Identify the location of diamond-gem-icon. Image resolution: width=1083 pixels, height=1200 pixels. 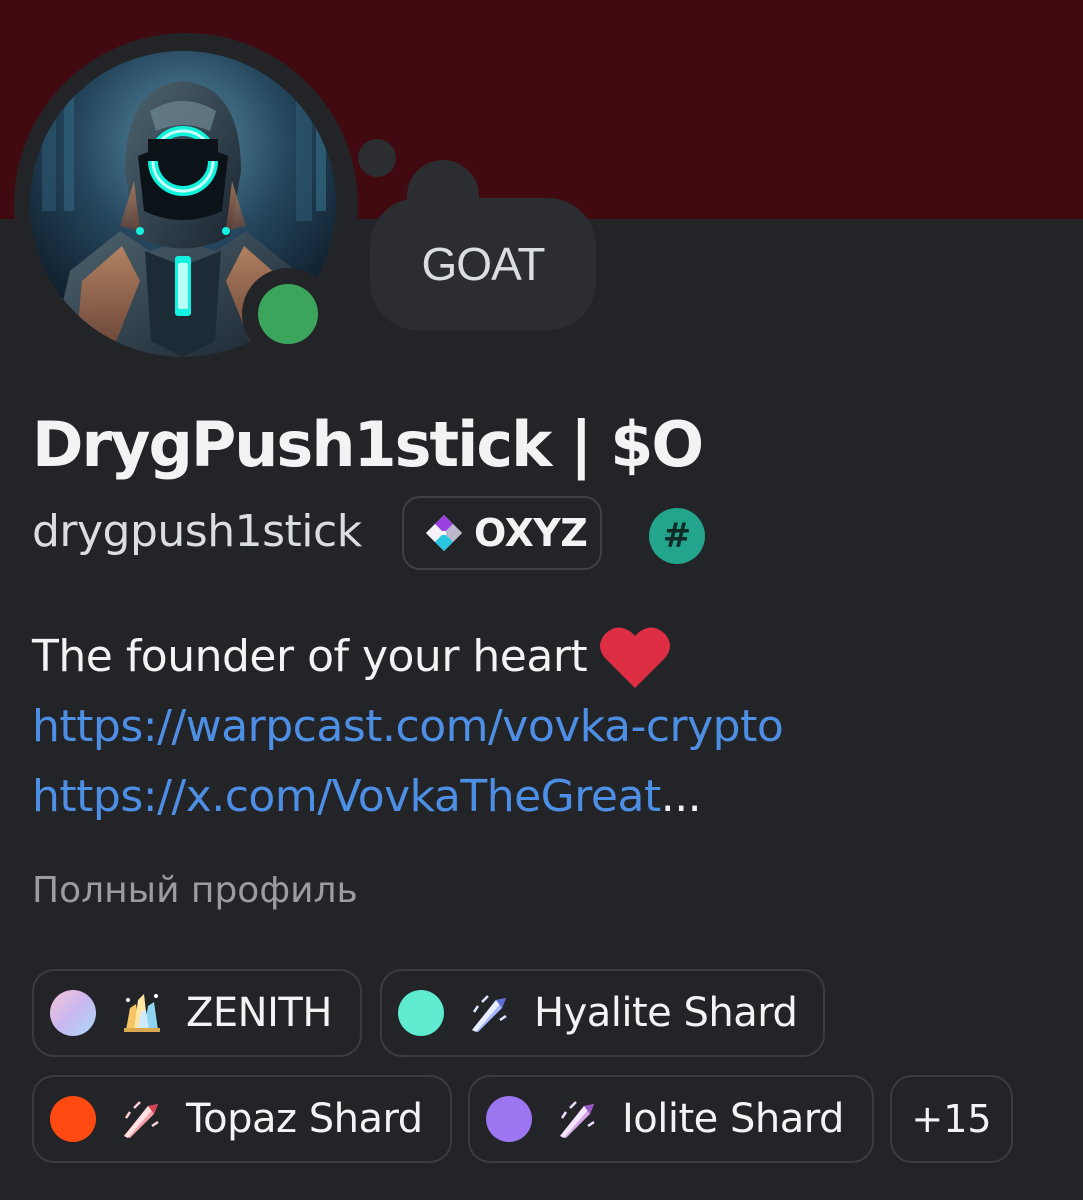
(444, 533).